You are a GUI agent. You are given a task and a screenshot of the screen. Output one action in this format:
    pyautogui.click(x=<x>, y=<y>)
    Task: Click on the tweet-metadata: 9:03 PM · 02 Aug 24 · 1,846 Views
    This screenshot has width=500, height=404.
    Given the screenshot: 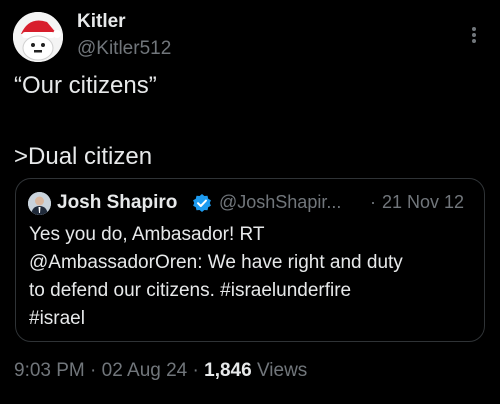 What is the action you would take?
    pyautogui.click(x=160, y=371)
    